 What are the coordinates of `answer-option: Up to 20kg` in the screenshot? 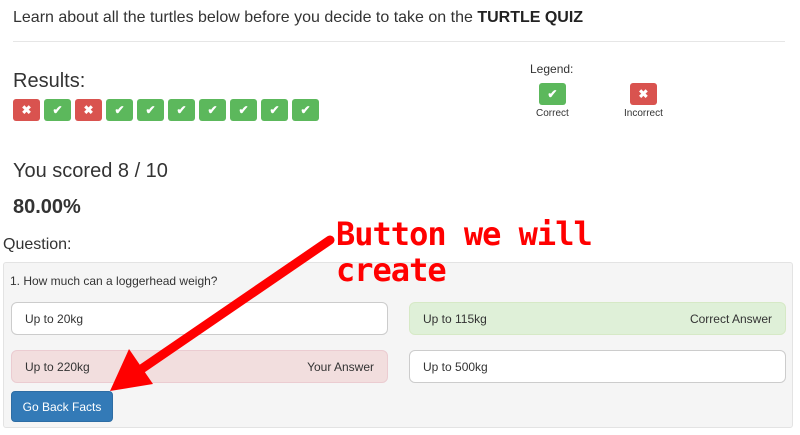 It's located at (199, 318).